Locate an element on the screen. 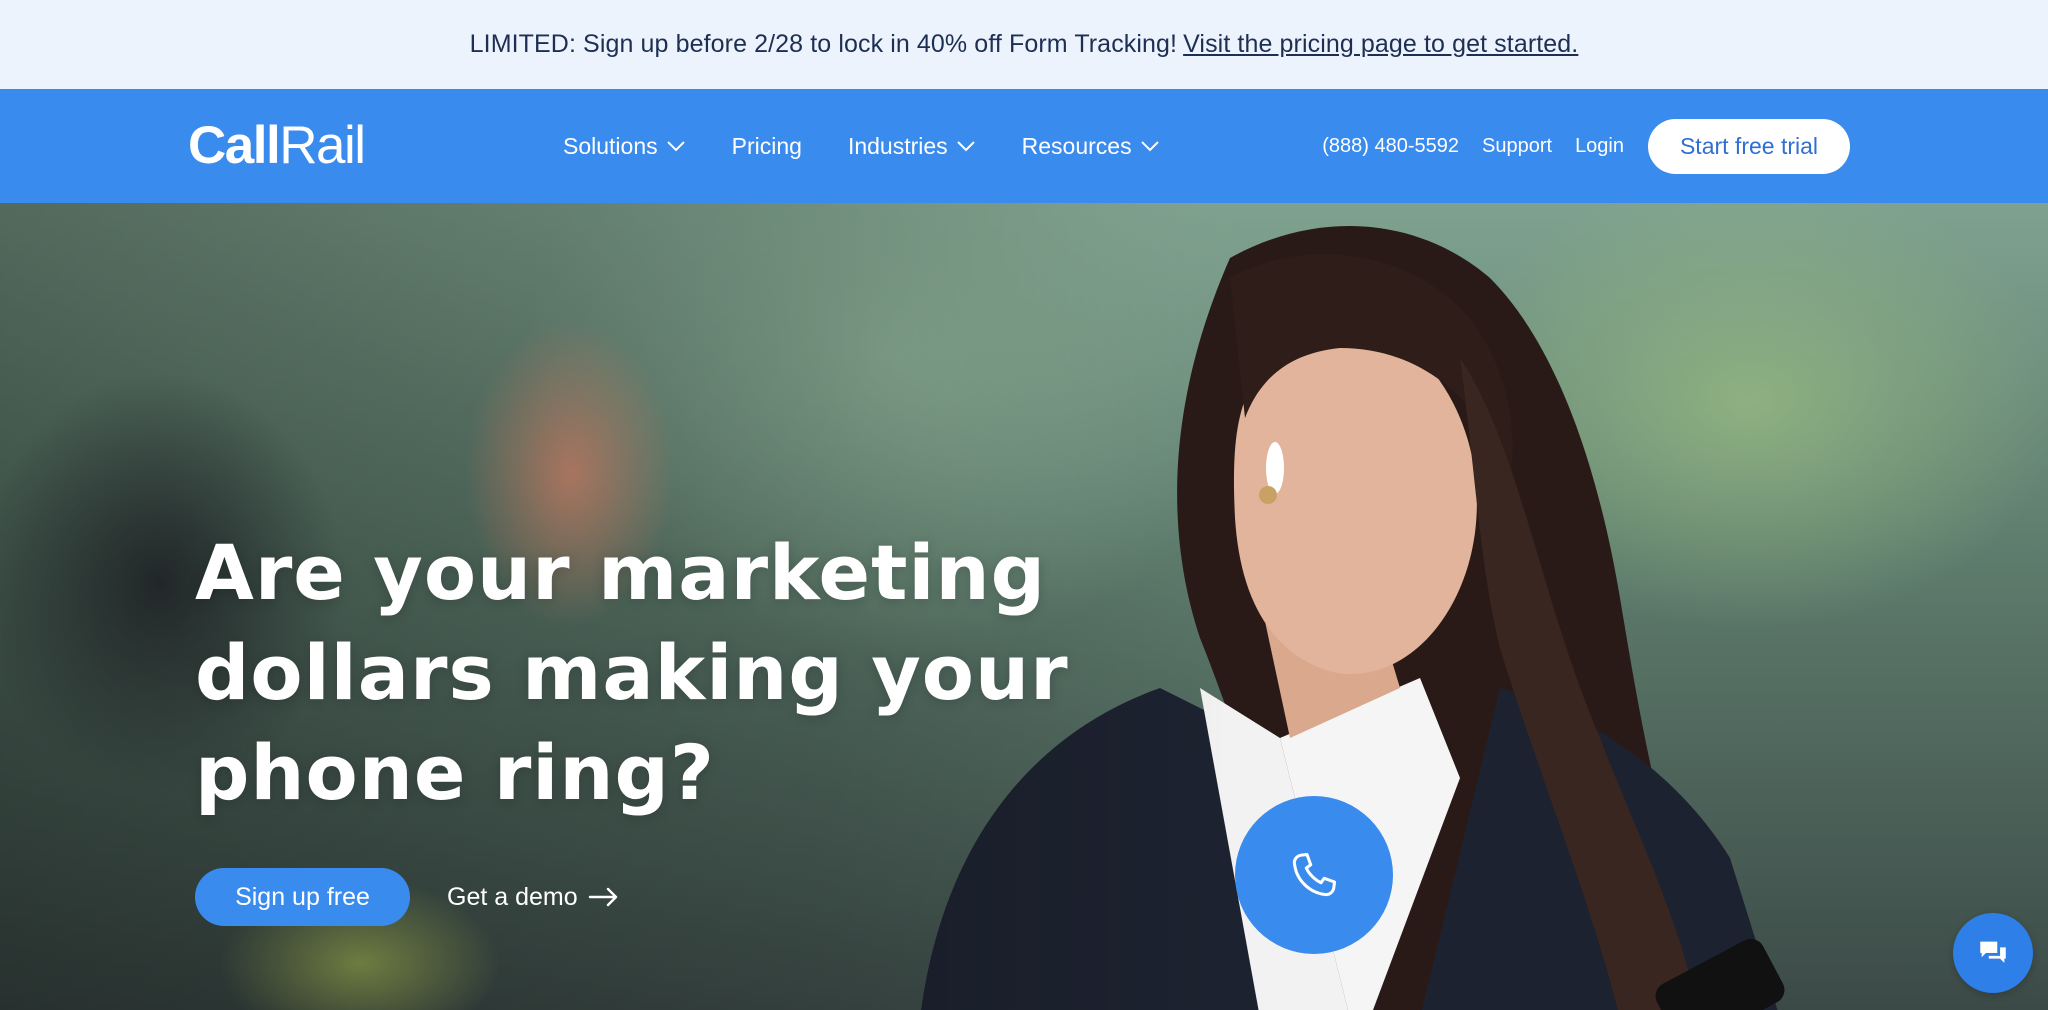 This screenshot has width=2048, height=1010. phone-number-link: (888) 480-5592 is located at coordinates (1390, 146).